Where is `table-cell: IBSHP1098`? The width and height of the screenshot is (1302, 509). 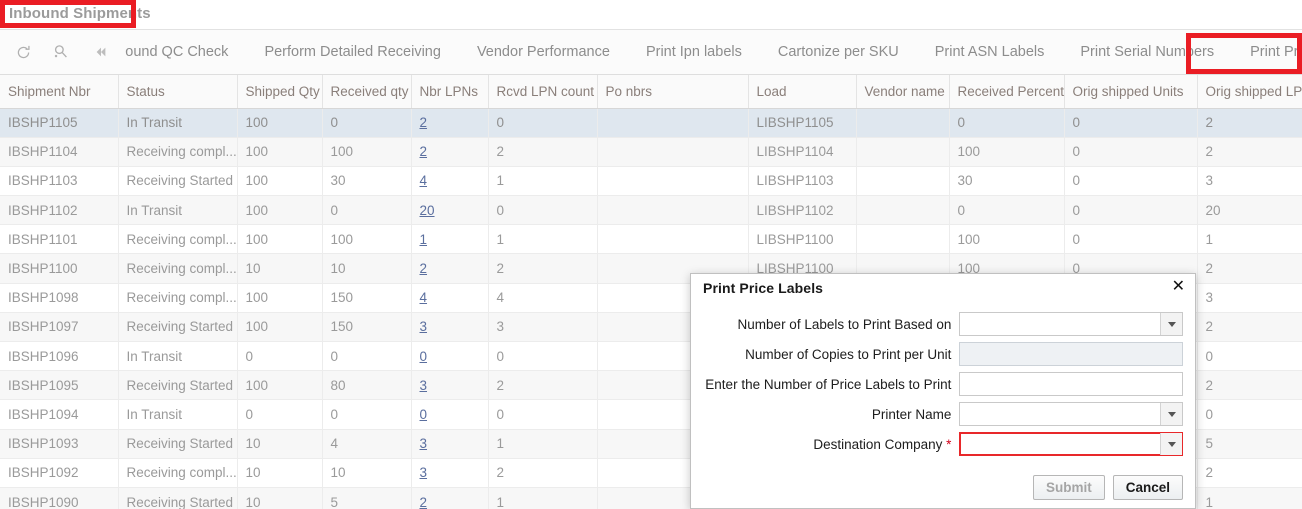
table-cell: IBSHP1098 is located at coordinates (59, 298).